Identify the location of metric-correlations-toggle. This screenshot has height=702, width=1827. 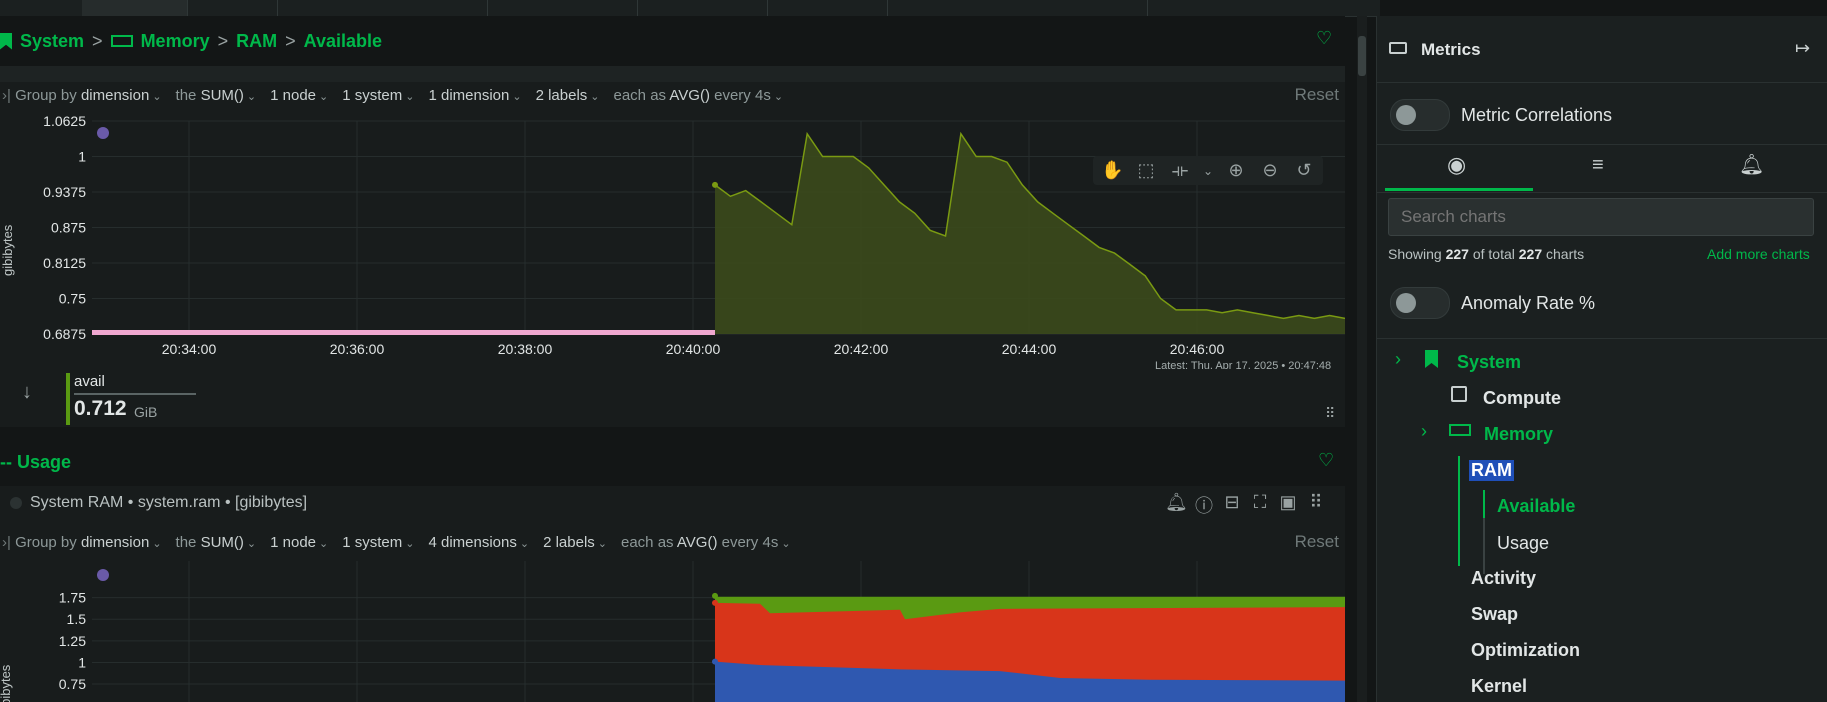
(1420, 115).